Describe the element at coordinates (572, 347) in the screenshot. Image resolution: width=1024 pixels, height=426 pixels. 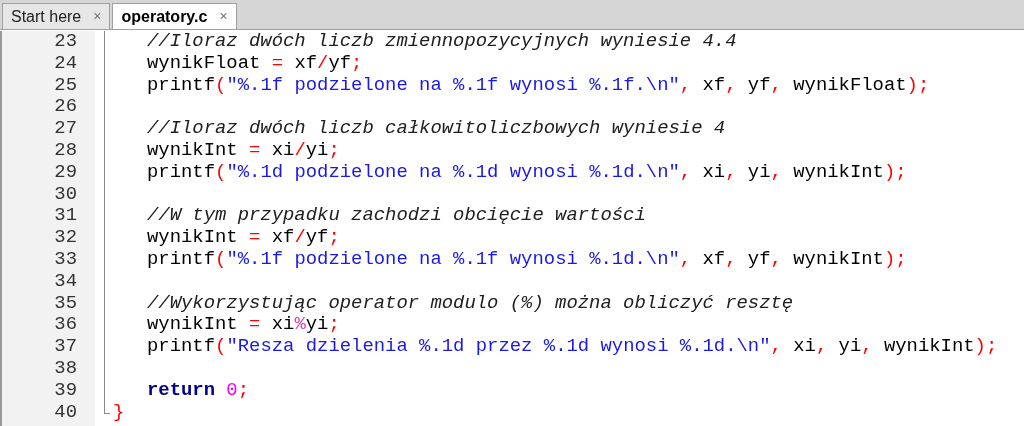
I see `code-line: printf("Resza dzielenia %.1d przez %.1d wynosi %.1d.\n", xi, yi, wynikInt);` at that location.